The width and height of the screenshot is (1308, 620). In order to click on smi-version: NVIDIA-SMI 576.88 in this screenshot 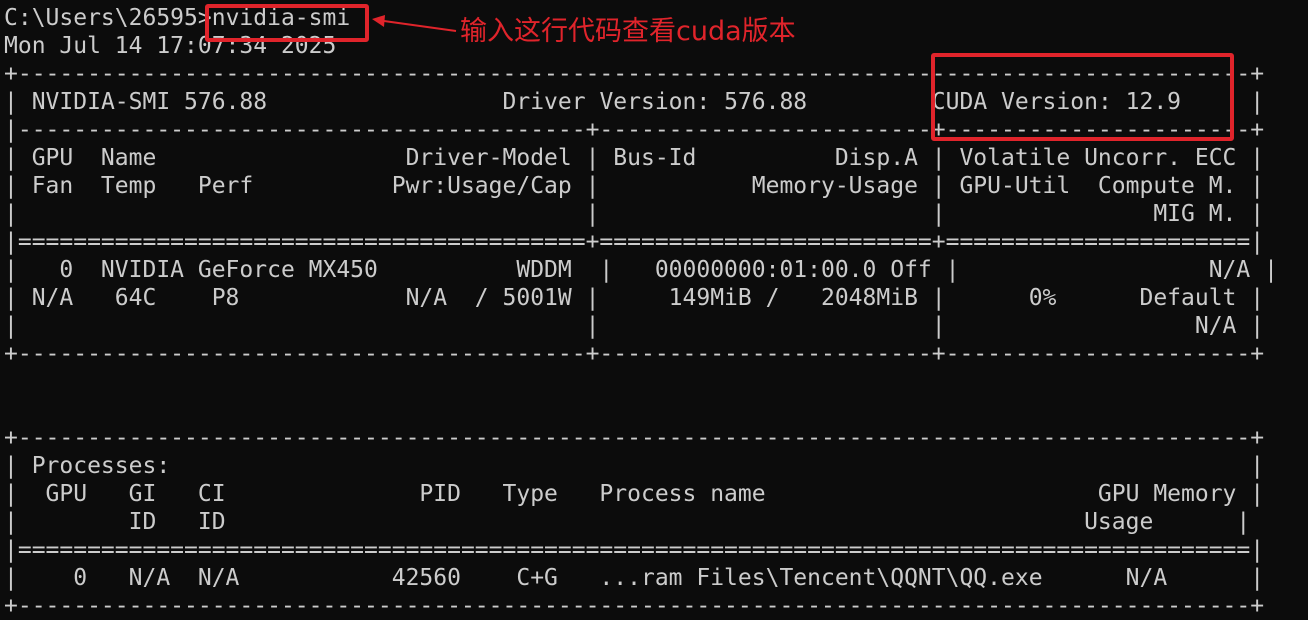, I will do `click(149, 102)`.